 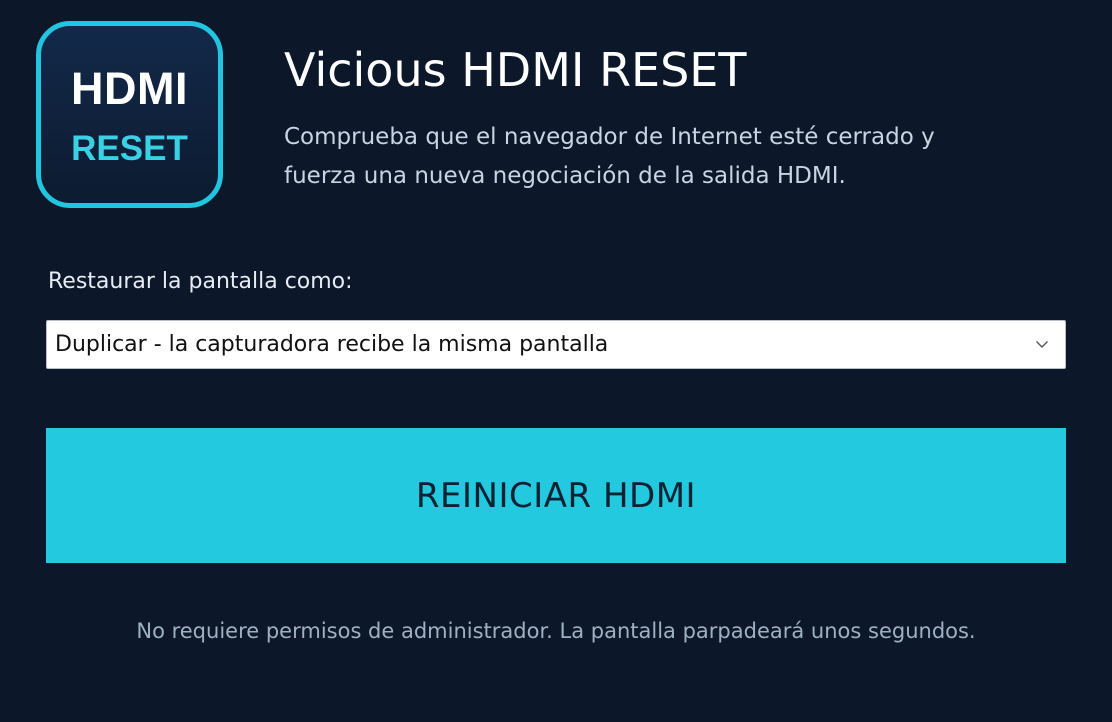 I want to click on display-mode-label: Restaurar la pantalla como:, so click(x=200, y=281).